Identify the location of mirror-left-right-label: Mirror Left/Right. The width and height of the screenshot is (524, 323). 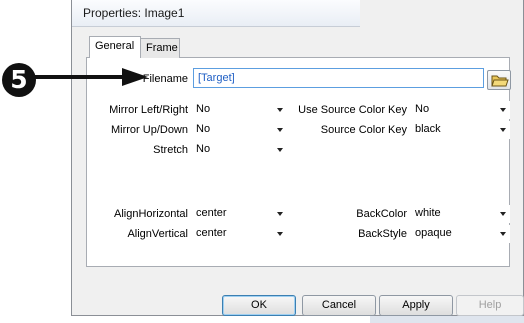
(148, 110).